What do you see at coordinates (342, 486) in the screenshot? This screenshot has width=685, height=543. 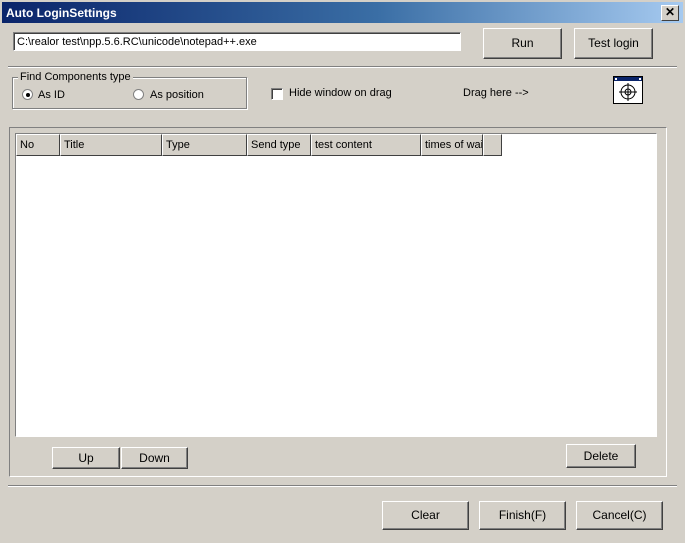 I see `bottom-separator` at bounding box center [342, 486].